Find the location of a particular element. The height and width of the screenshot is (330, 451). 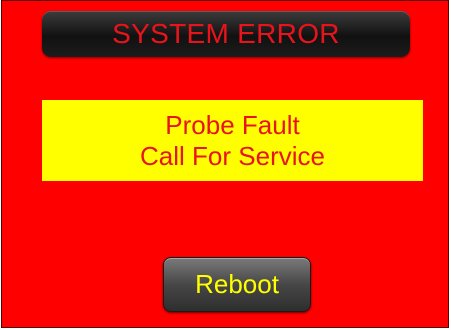

reboot-button: Reboot is located at coordinates (237, 284).